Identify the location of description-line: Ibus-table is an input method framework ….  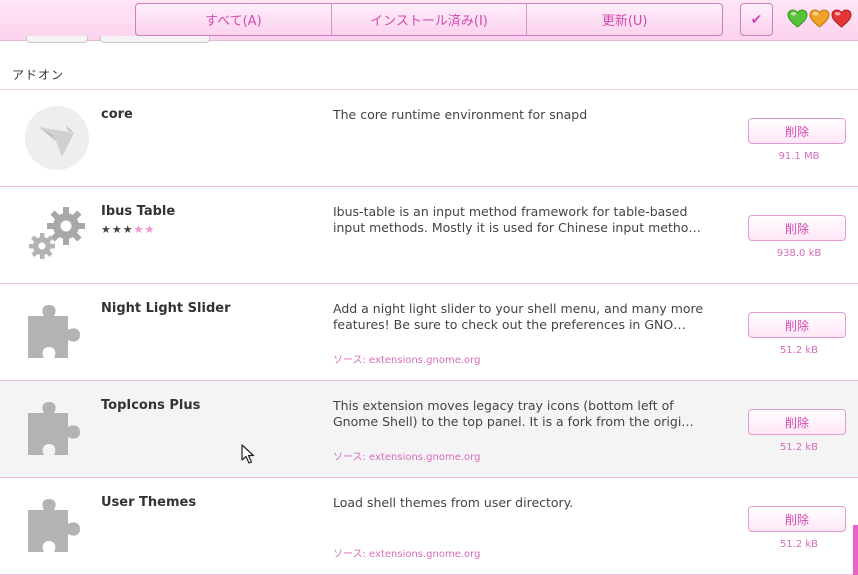
(510, 211).